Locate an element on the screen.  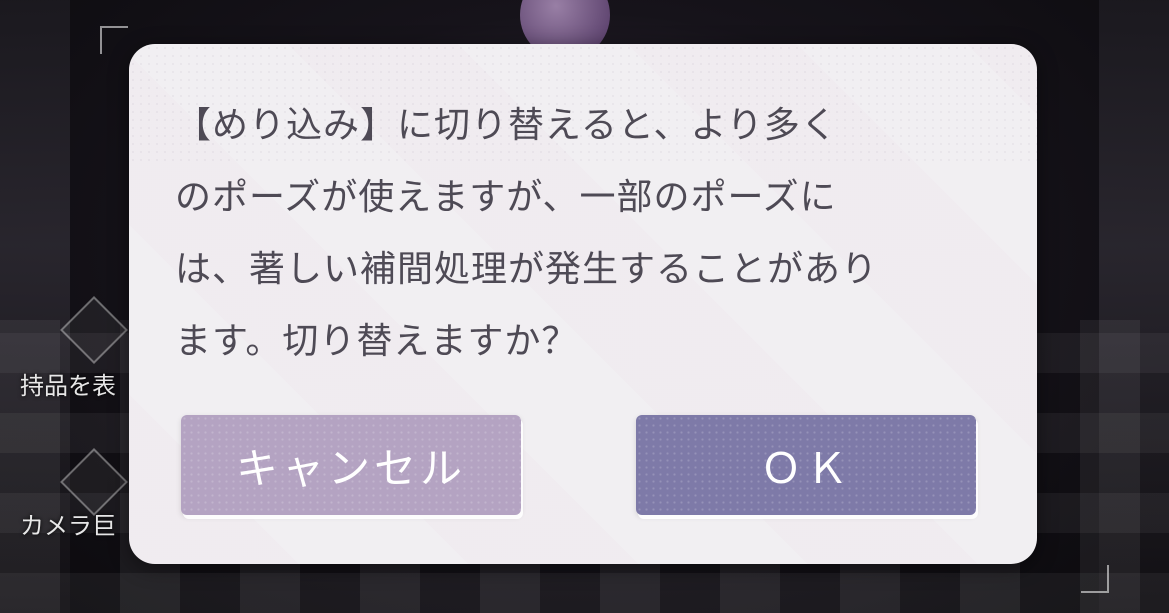
ok-button: ＯＫ is located at coordinates (806, 465).